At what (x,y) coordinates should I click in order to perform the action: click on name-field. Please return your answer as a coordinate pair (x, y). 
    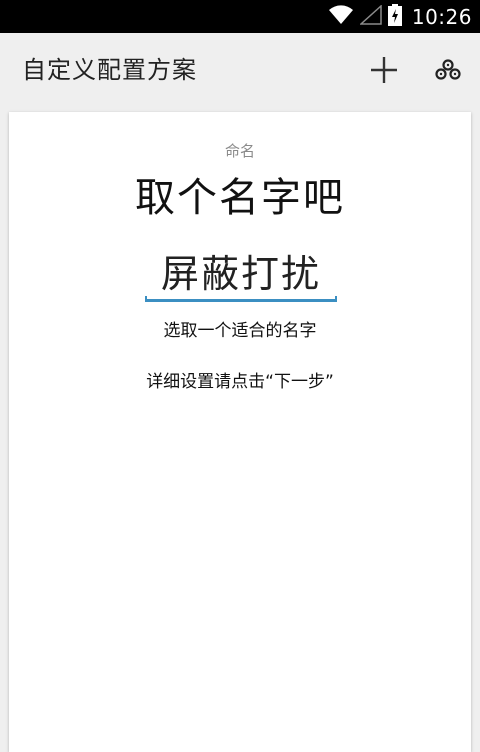
    Looking at the image, I should click on (241, 272).